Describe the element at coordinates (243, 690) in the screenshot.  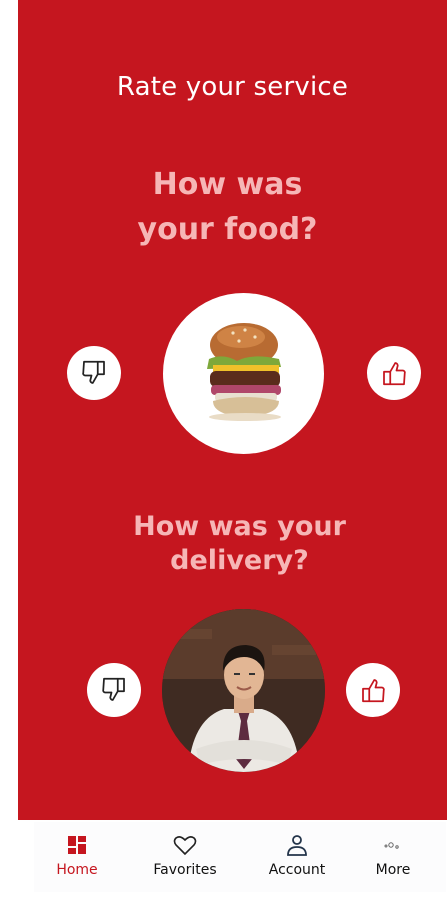
I see `delivery-person-photo` at that location.